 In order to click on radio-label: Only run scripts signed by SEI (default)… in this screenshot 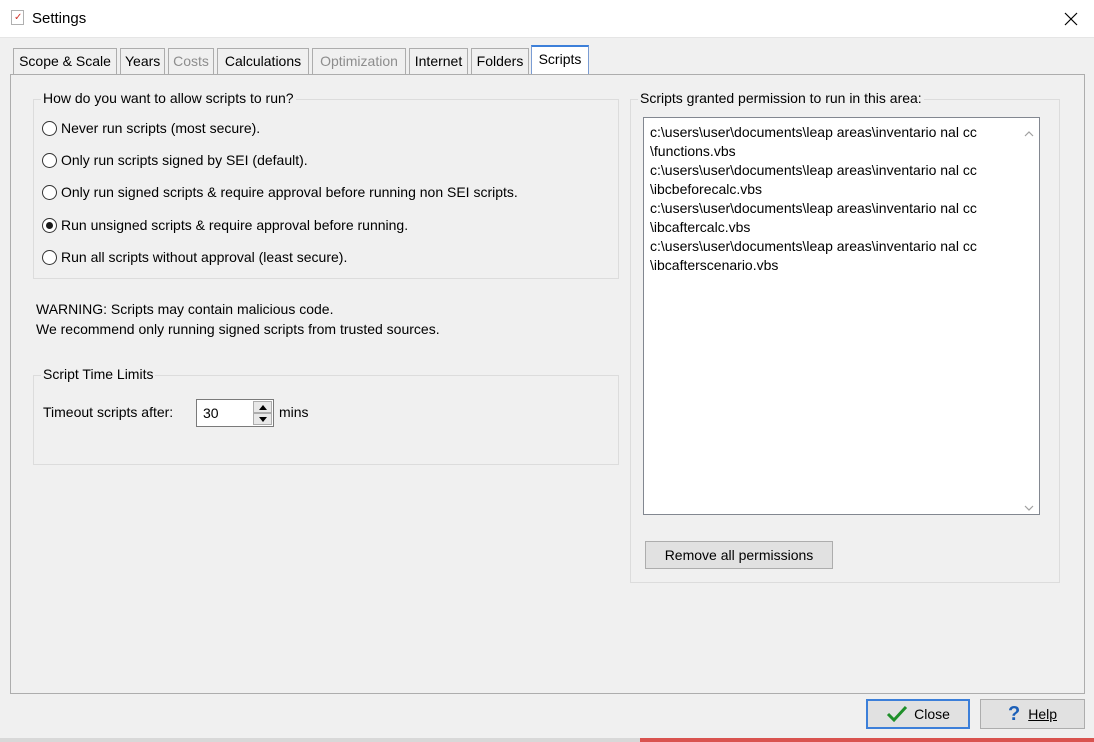, I will do `click(184, 160)`.